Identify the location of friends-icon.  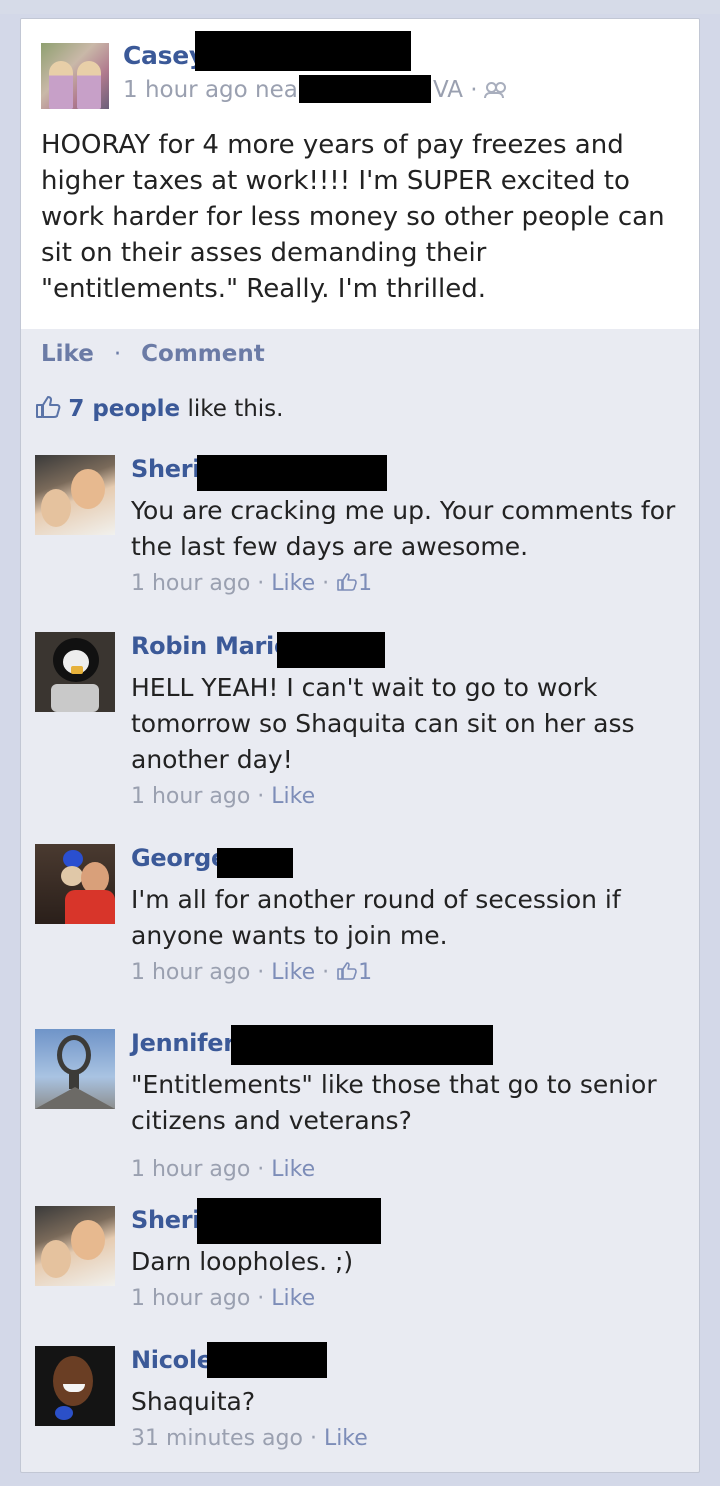
(494, 90).